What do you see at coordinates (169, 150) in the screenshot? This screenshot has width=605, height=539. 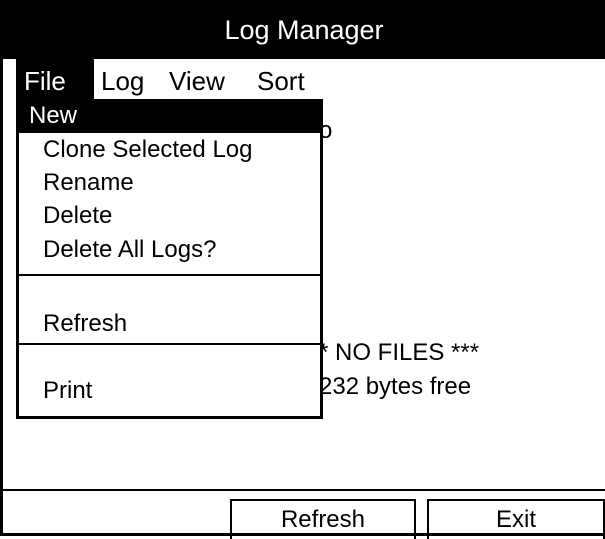 I see `menu-item-clone-selected-log: Clone Selected Log` at bounding box center [169, 150].